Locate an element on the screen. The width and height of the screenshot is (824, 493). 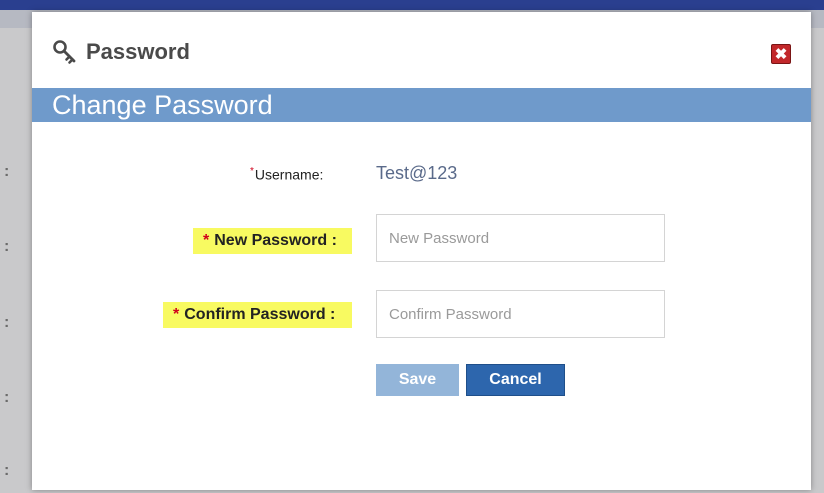
dialog-title: Password is located at coordinates (121, 52).